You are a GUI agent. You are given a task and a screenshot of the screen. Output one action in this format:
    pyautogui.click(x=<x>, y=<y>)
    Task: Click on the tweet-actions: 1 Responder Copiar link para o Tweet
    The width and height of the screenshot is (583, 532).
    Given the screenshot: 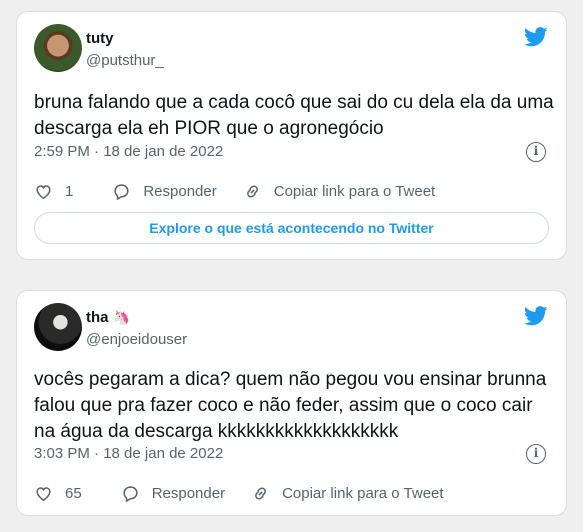 What is the action you would take?
    pyautogui.click(x=234, y=191)
    